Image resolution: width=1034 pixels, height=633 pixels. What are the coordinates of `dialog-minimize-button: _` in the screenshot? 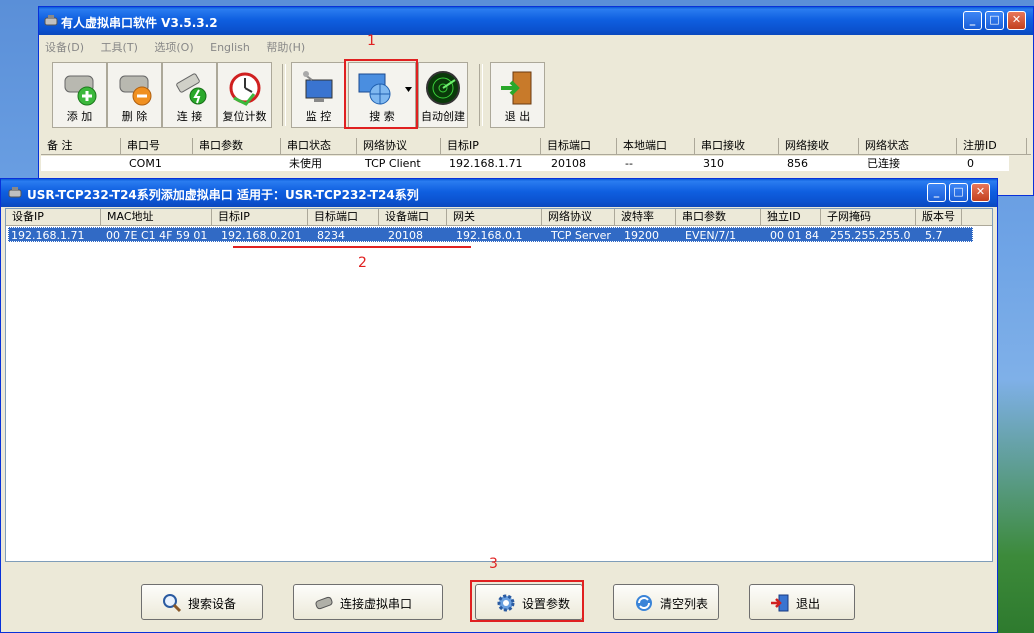 It's located at (936, 192).